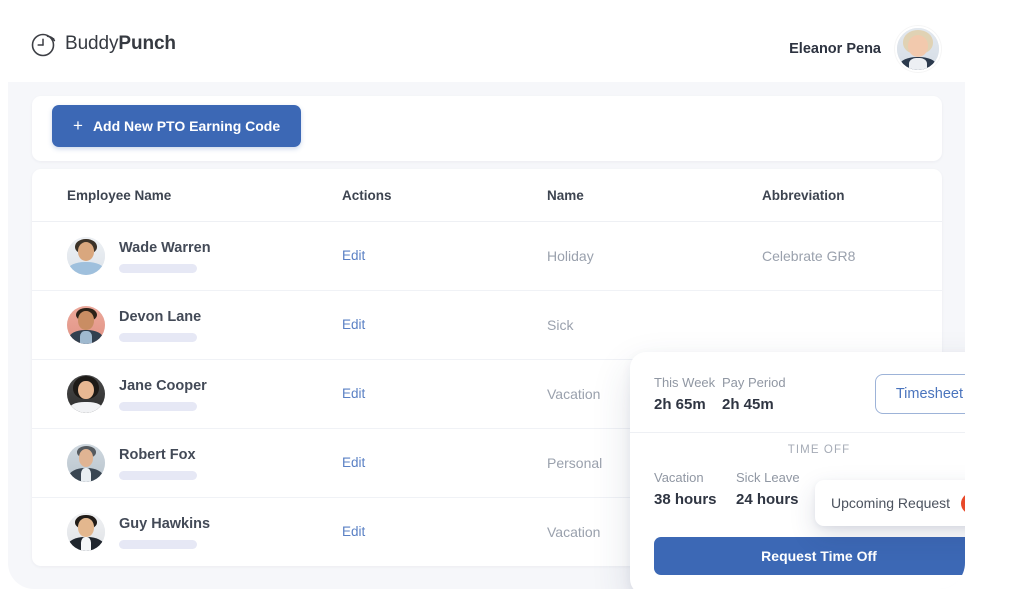 The width and height of the screenshot is (1011, 595). I want to click on table-row: Devon Lane Edit Sick, so click(487, 325).